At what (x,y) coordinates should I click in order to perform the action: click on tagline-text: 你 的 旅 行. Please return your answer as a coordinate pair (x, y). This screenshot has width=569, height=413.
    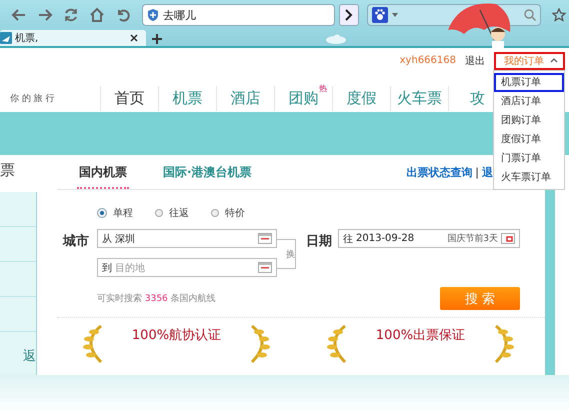
    Looking at the image, I should click on (32, 98).